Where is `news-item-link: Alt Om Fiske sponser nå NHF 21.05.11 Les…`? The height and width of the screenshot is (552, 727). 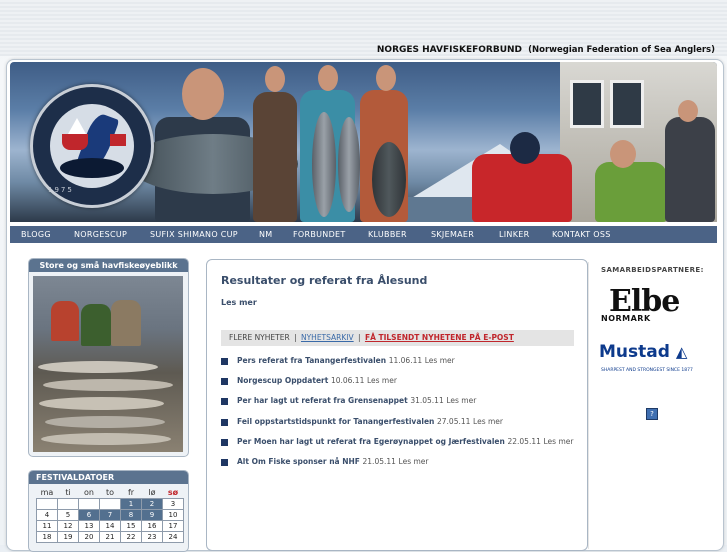 news-item-link: Alt Om Fiske sponser nå NHF 21.05.11 Les… is located at coordinates (333, 461).